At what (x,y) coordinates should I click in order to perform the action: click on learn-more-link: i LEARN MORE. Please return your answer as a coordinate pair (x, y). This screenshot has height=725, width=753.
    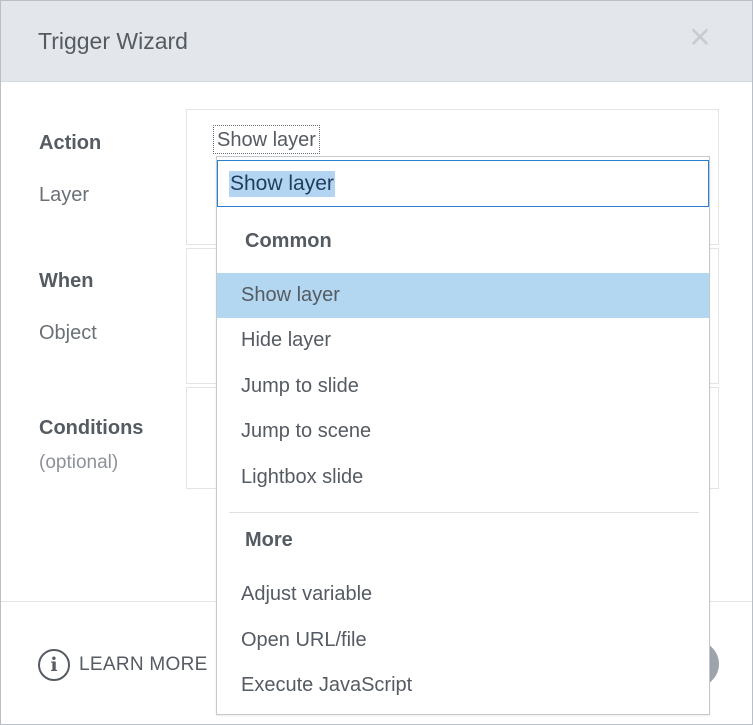
    Looking at the image, I should click on (123, 665).